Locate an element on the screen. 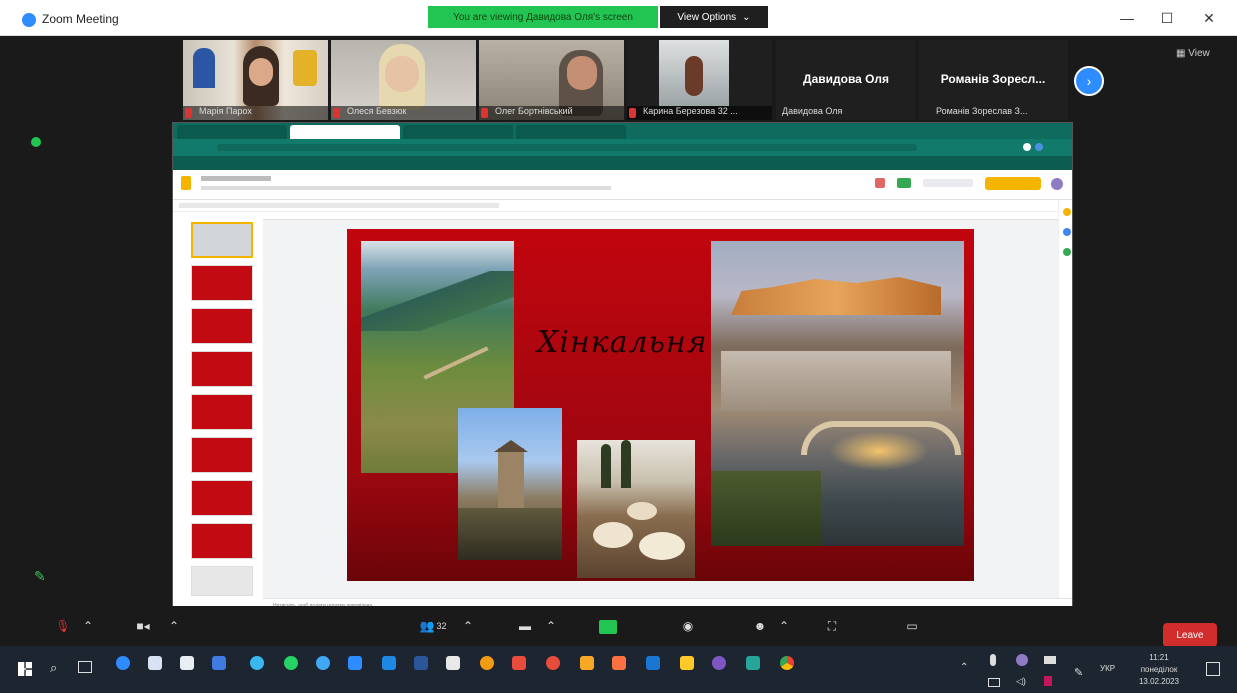  participants-button: 👥 32 is located at coordinates (433, 626).